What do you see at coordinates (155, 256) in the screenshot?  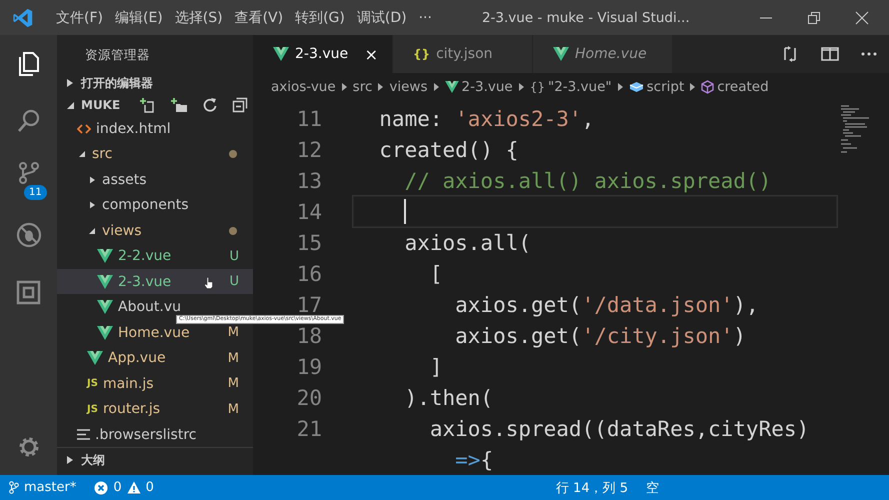 I see `file-tree-item: 2-2.vue U` at bounding box center [155, 256].